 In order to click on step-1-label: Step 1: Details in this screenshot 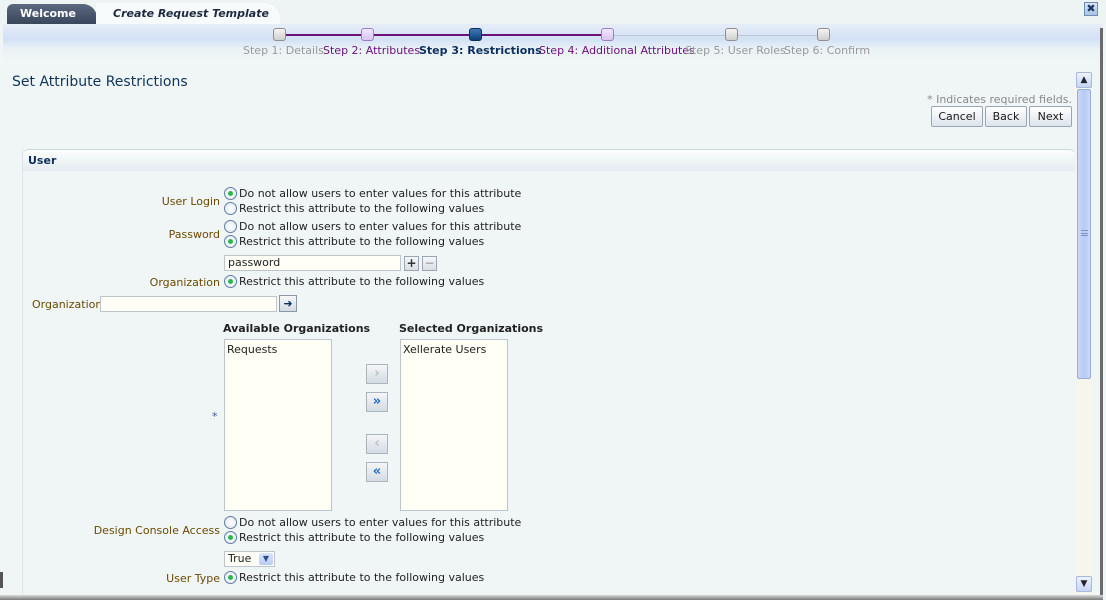, I will do `click(283, 50)`.